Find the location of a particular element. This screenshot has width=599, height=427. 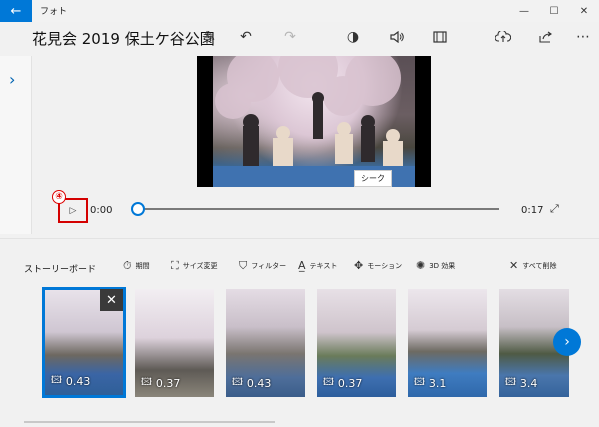

upload-icon is located at coordinates (503, 37).